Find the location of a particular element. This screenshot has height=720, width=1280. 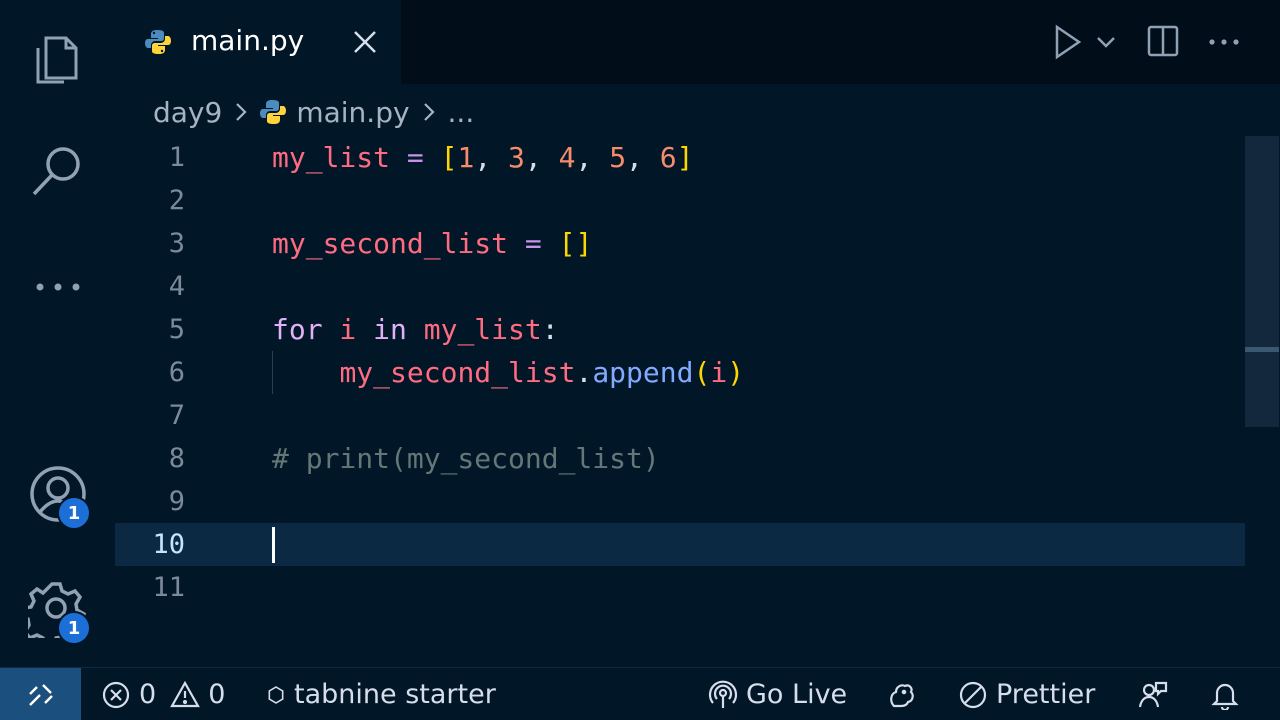

line-number: 7 is located at coordinates (176, 415).